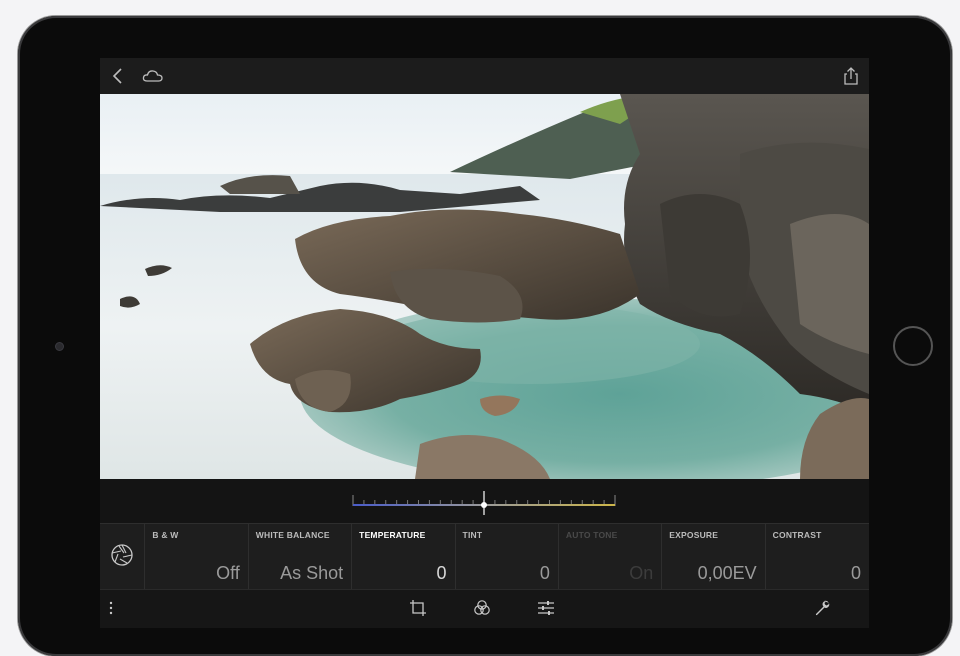 This screenshot has height=656, width=960. What do you see at coordinates (611, 557) in the screenshot?
I see `tool-auto-tone: AUTO TONE On` at bounding box center [611, 557].